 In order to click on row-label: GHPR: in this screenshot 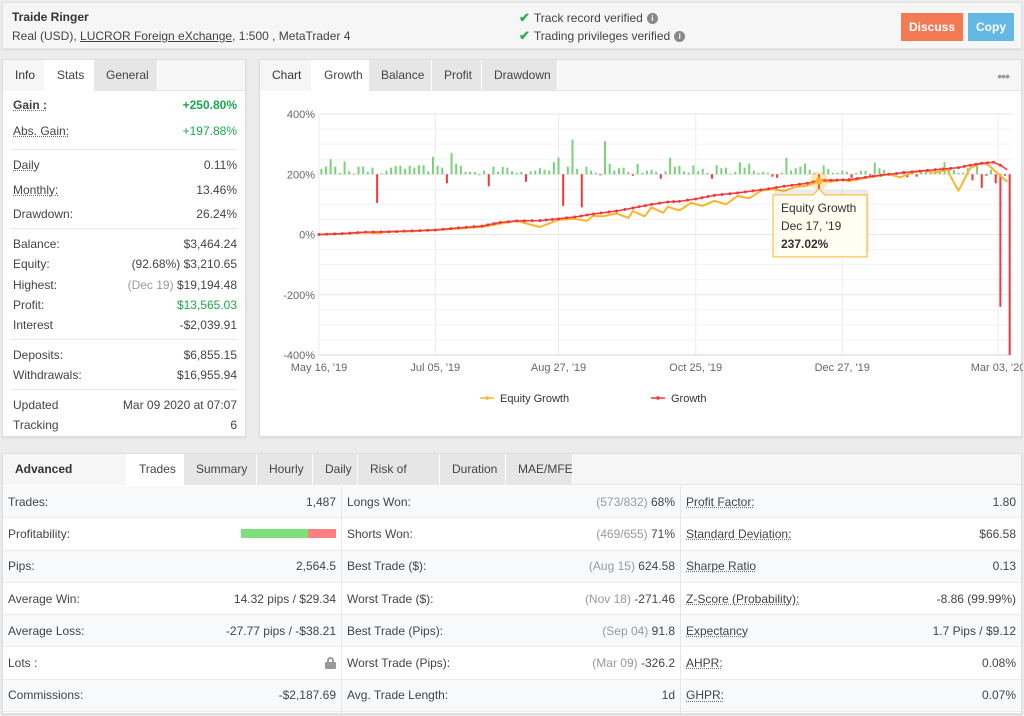, I will do `click(705, 695)`.